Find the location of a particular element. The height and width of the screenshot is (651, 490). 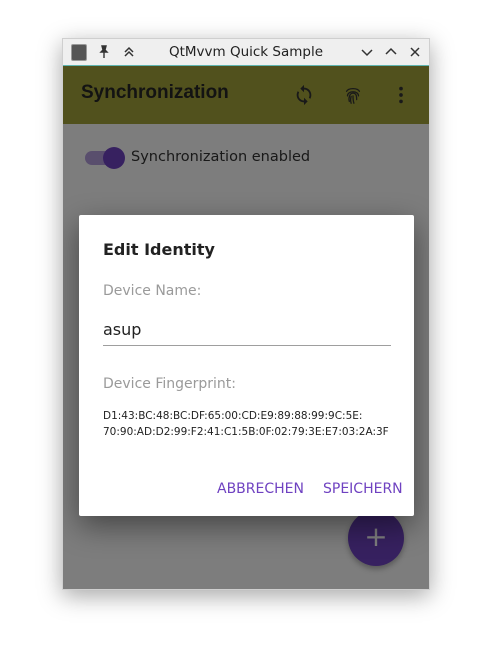

window-titlebar: QtMvvm Quick Sample is located at coordinates (246, 52).